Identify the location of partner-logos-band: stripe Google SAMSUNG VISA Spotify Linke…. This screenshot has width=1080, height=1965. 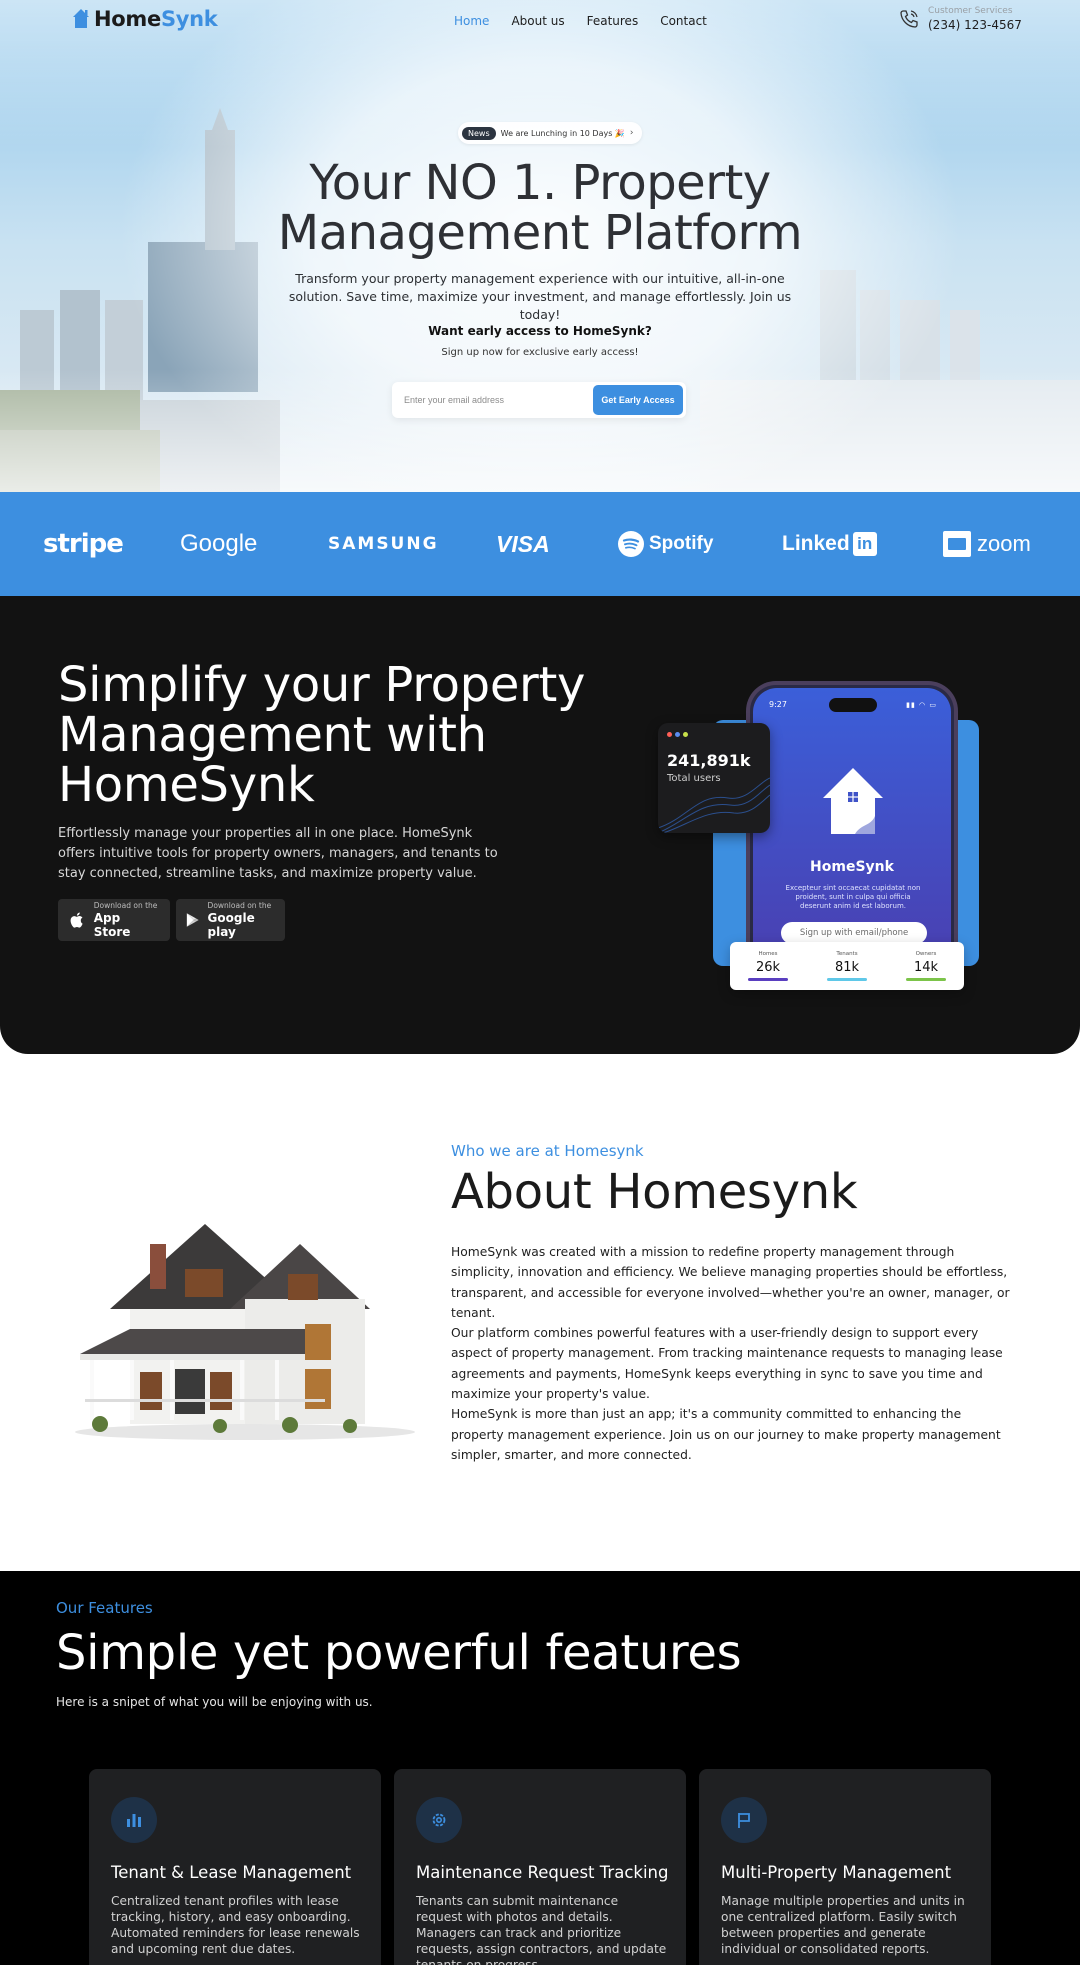
(540, 544).